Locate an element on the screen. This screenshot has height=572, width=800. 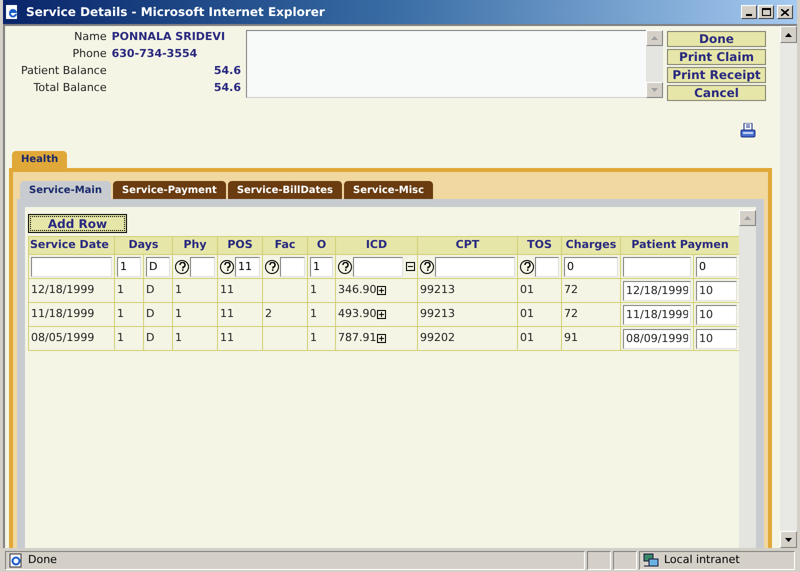
field-label: Phone is located at coordinates (89, 54).